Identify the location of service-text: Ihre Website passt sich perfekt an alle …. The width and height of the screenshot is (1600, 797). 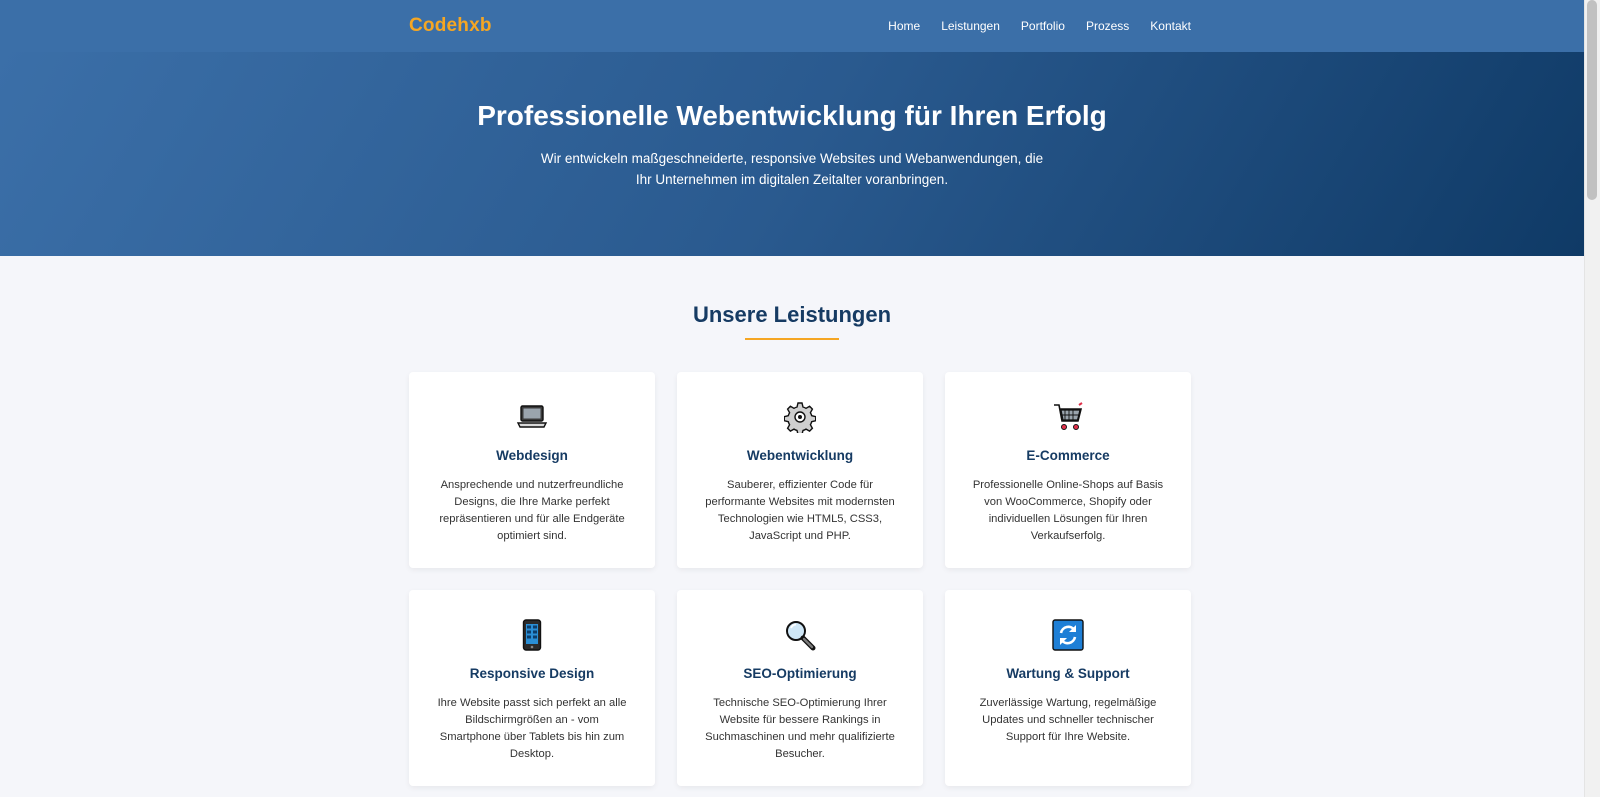
(532, 728).